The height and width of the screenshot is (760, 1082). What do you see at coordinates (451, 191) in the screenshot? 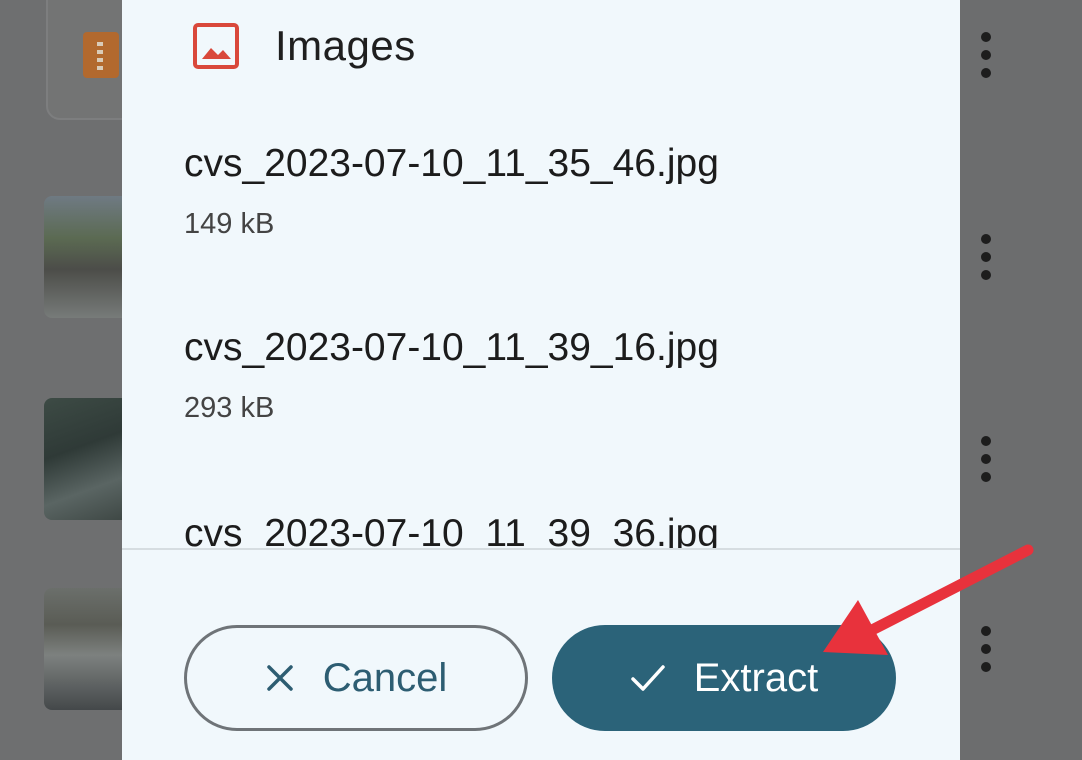
I see `list-item: cvs_2023-07-10_11_35_46.jpg 149 kB` at bounding box center [451, 191].